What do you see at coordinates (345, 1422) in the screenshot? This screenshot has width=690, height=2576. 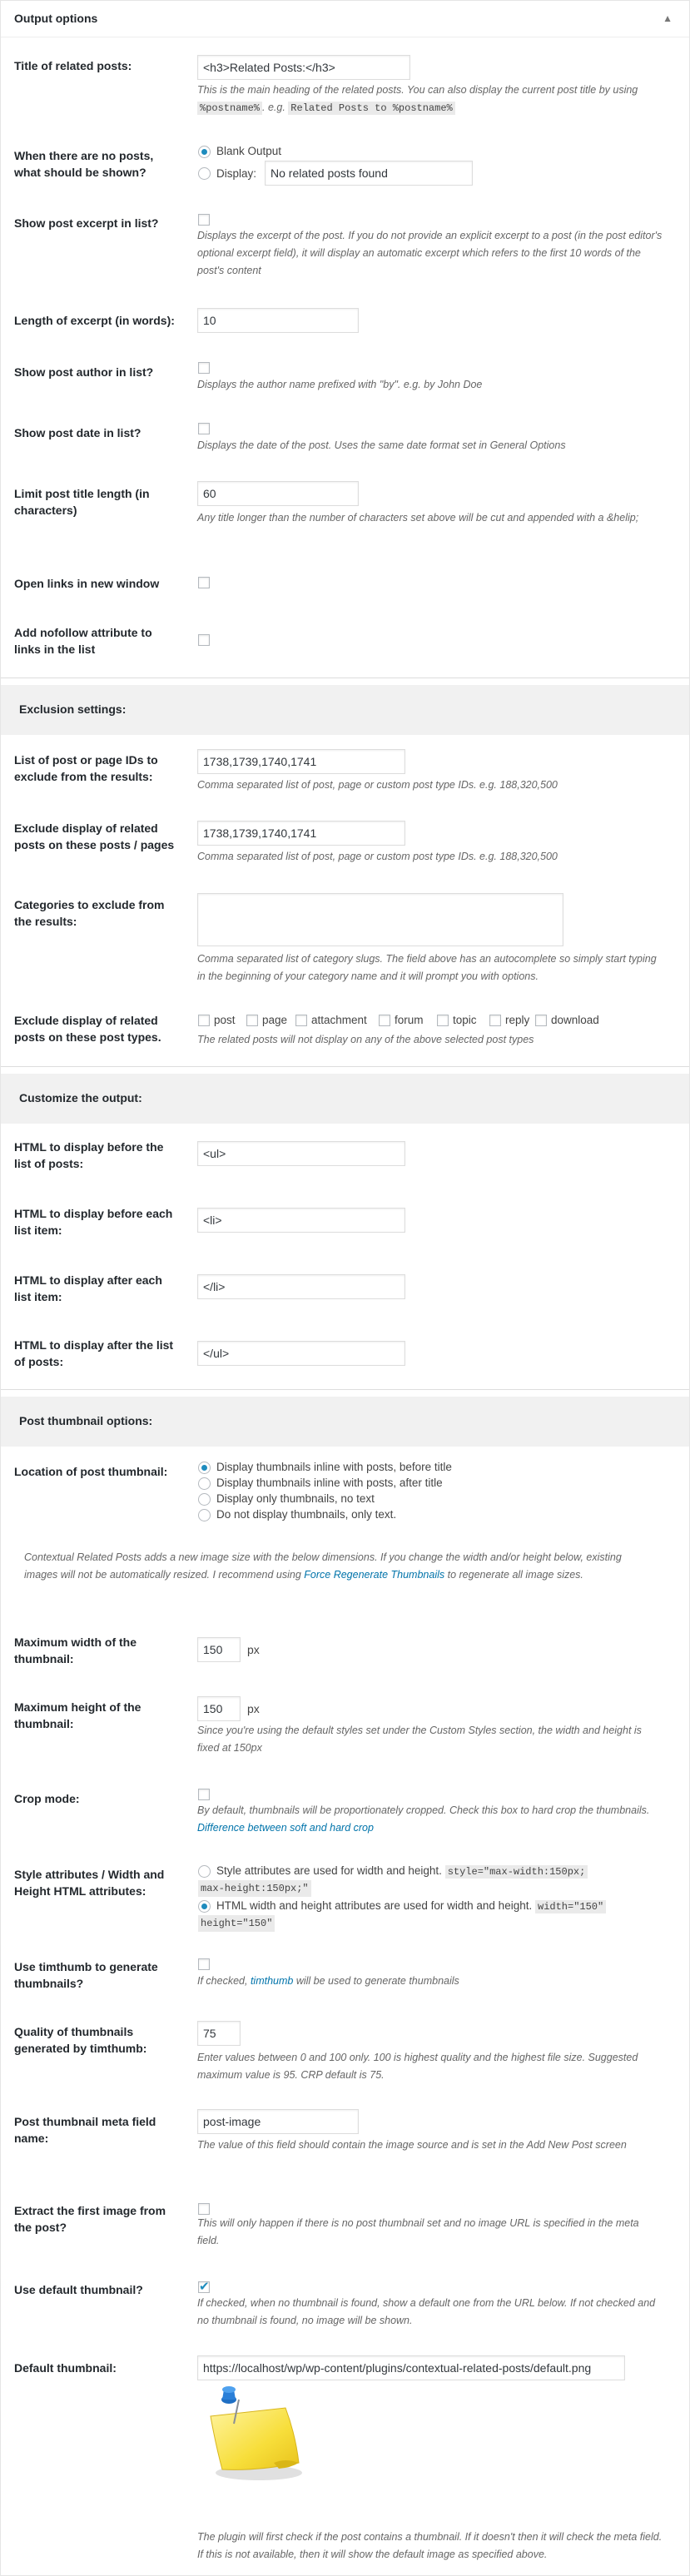 I see `thumbnail-section-header: Post thumbnail options:` at bounding box center [345, 1422].